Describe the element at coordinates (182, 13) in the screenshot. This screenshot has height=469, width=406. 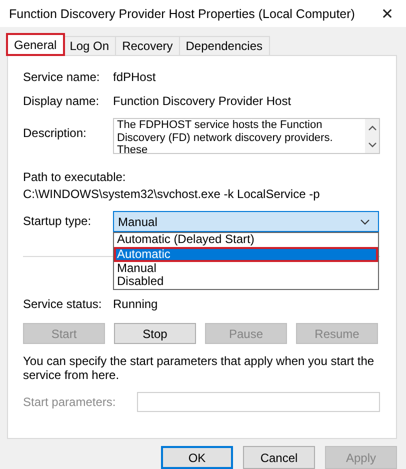
I see `window-title: Function Discovery Provider Host Properties (Local Computer)` at that location.